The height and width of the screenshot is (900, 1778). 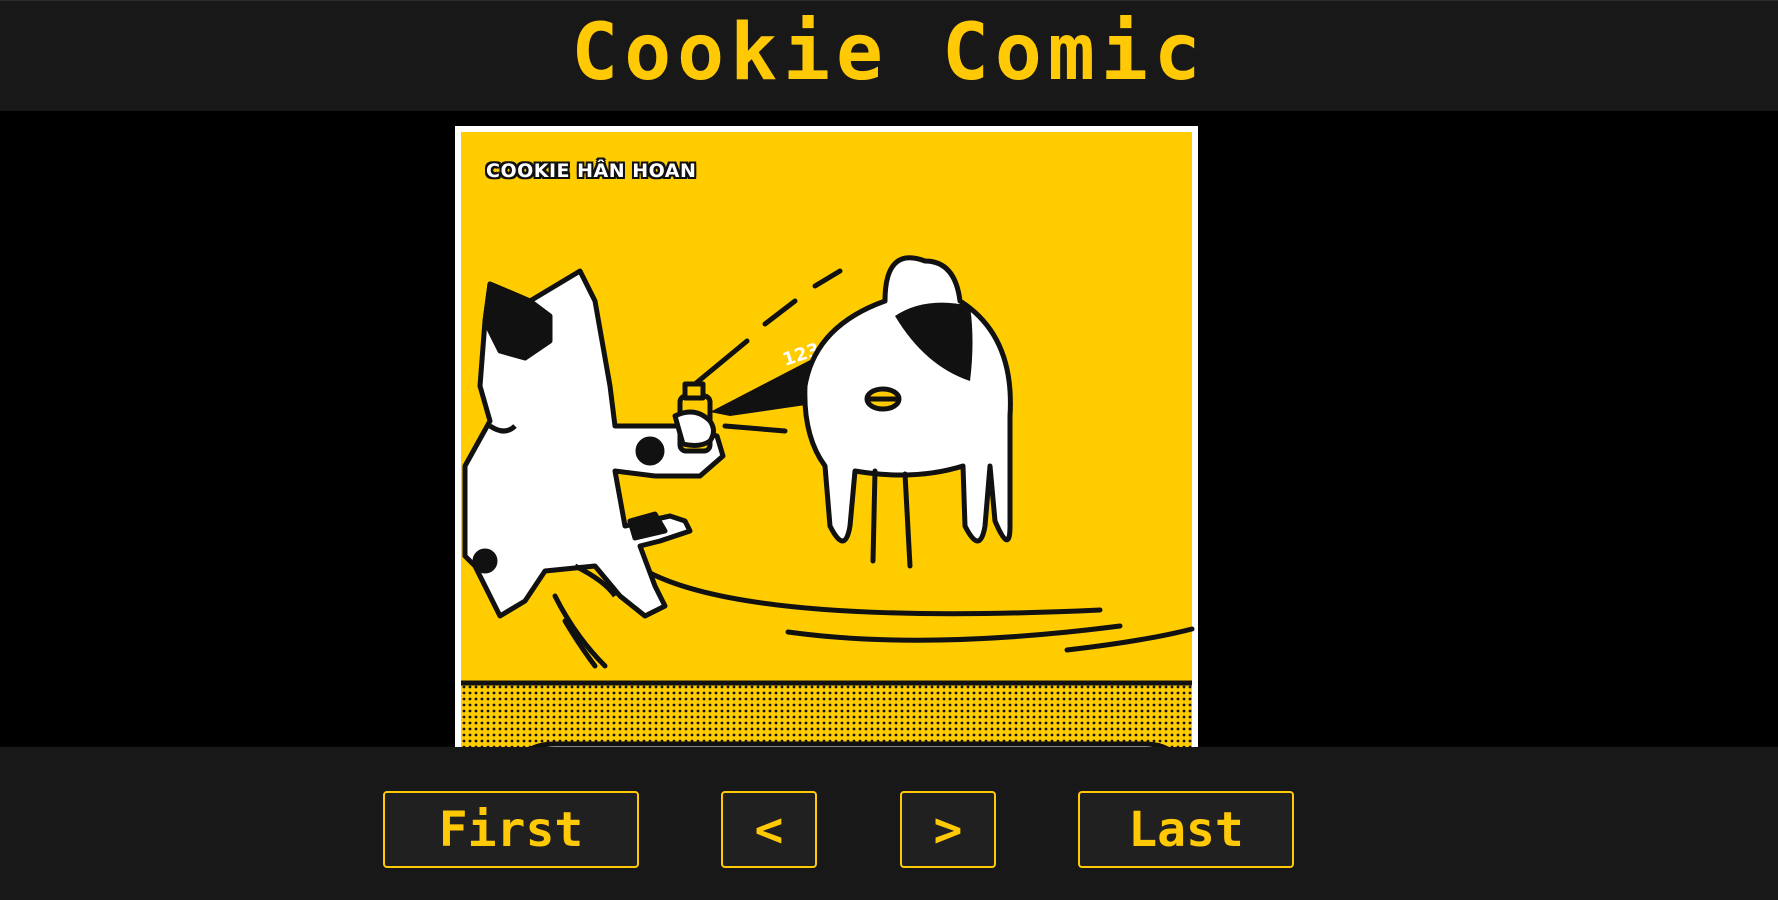 I want to click on previous-button: <, so click(x=769, y=829).